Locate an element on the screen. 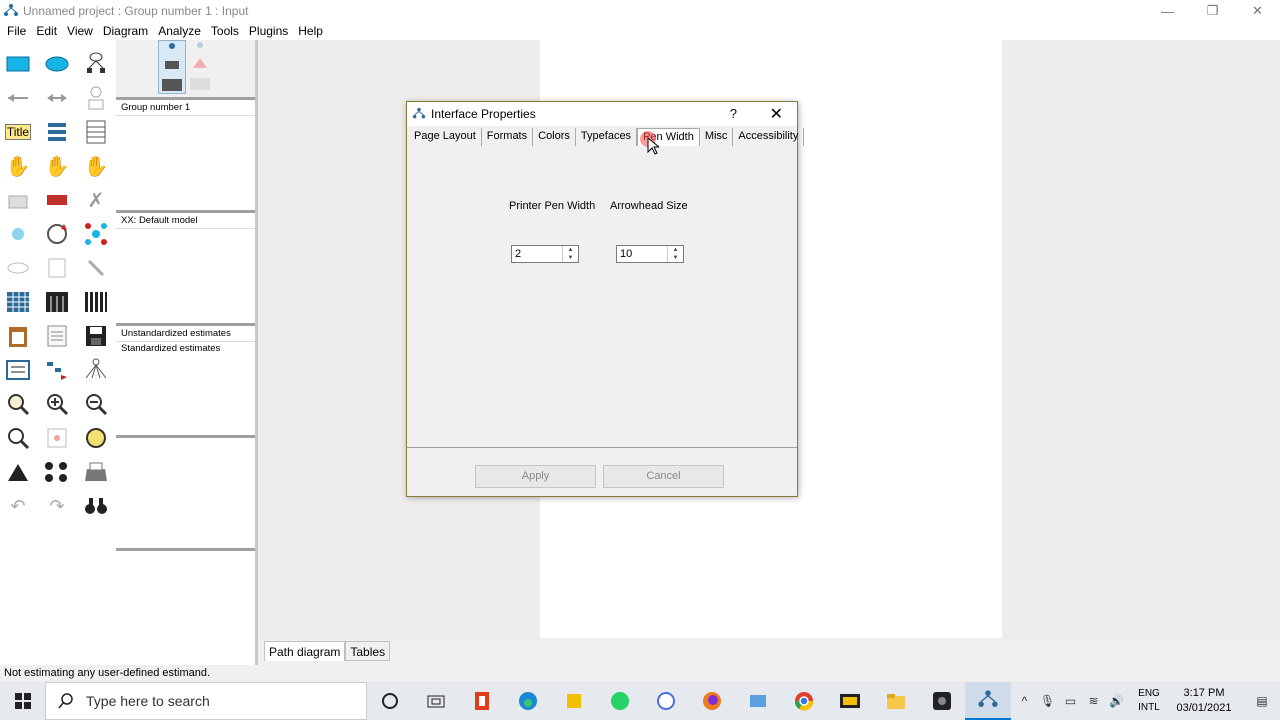 This screenshot has height=720, width=1280. undo-icon: ↶ is located at coordinates (18, 506).